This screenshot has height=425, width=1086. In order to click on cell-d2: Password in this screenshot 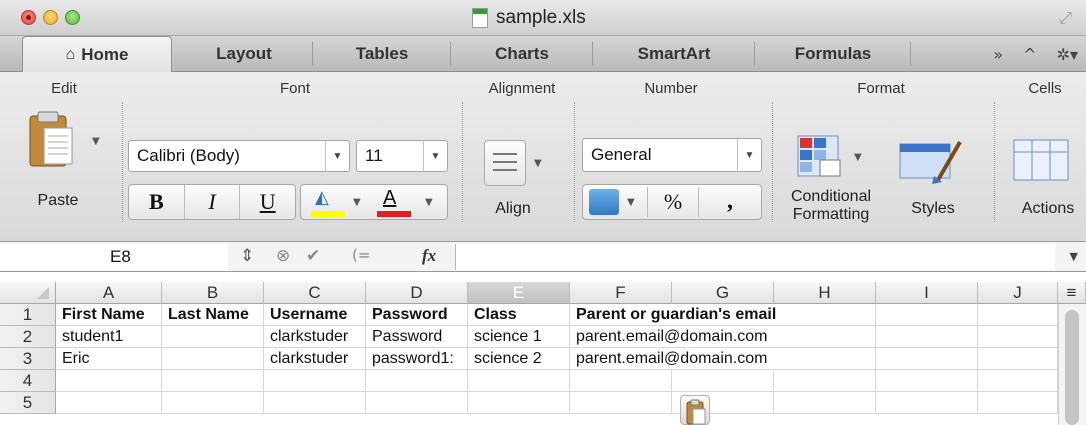, I will do `click(417, 337)`.